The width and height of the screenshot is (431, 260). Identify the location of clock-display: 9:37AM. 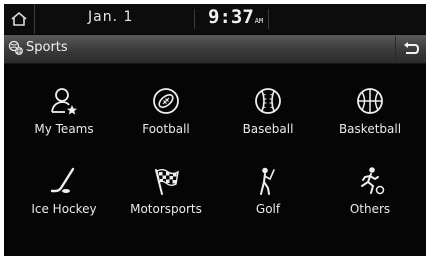
(235, 17).